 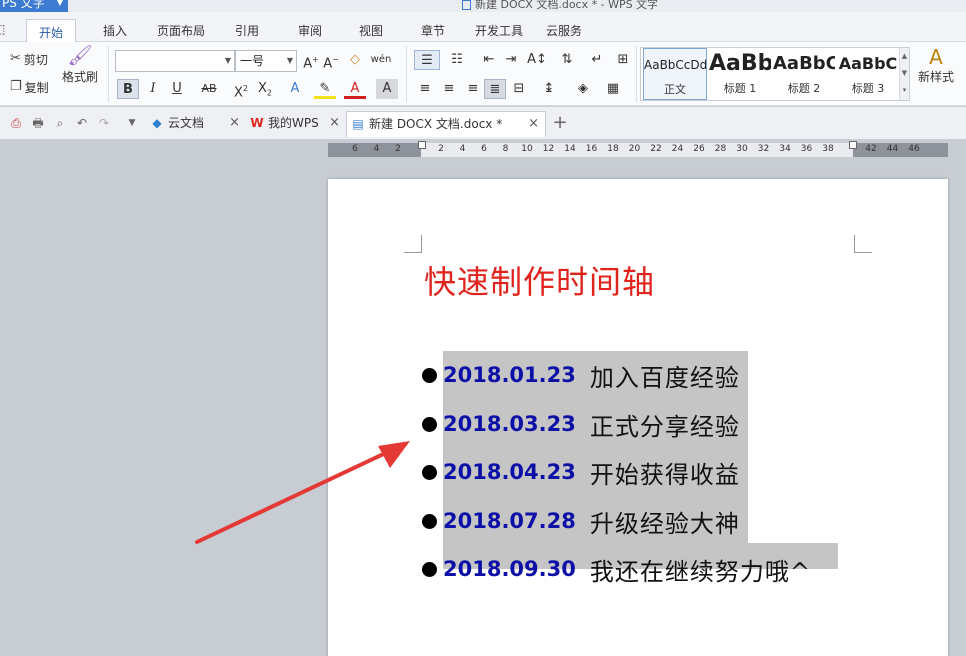 I want to click on ruler-tick: 2, so click(x=441, y=149).